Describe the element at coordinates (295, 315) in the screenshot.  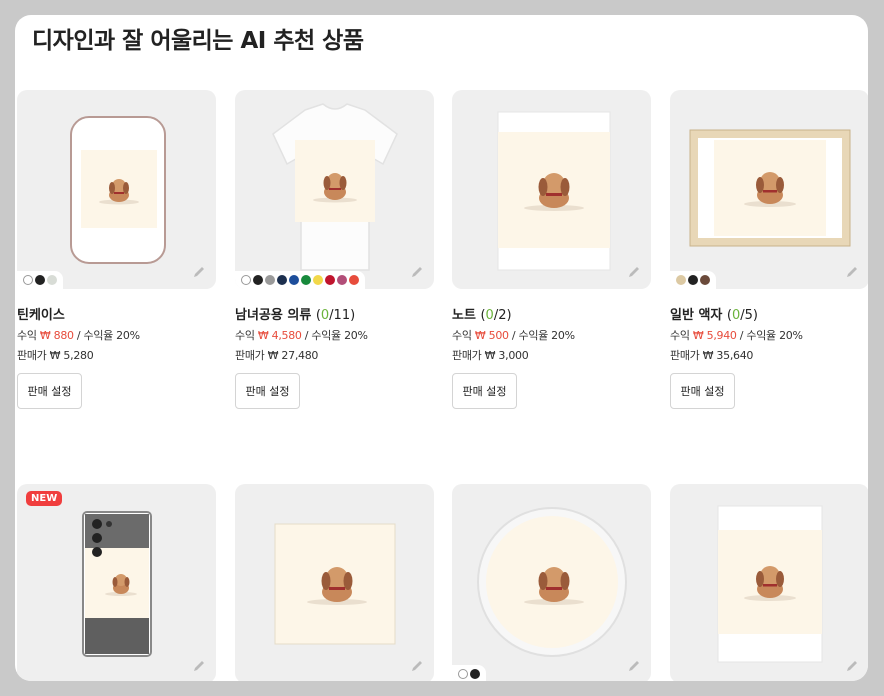
I see `product-name: 남녀공용 의류 (0/11)` at that location.